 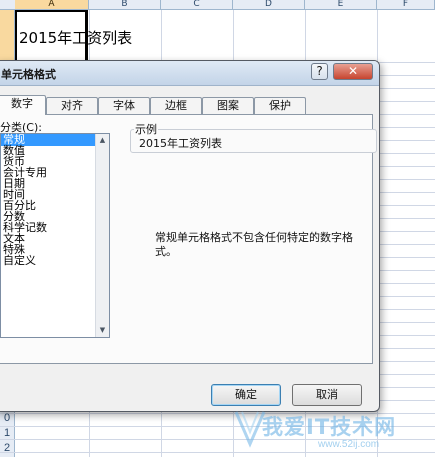 I want to click on row-number: 0, so click(x=7, y=418).